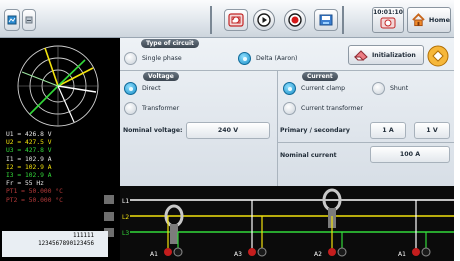 The width and height of the screenshot is (460, 261). I want to click on screenshot-icon, so click(236, 20).